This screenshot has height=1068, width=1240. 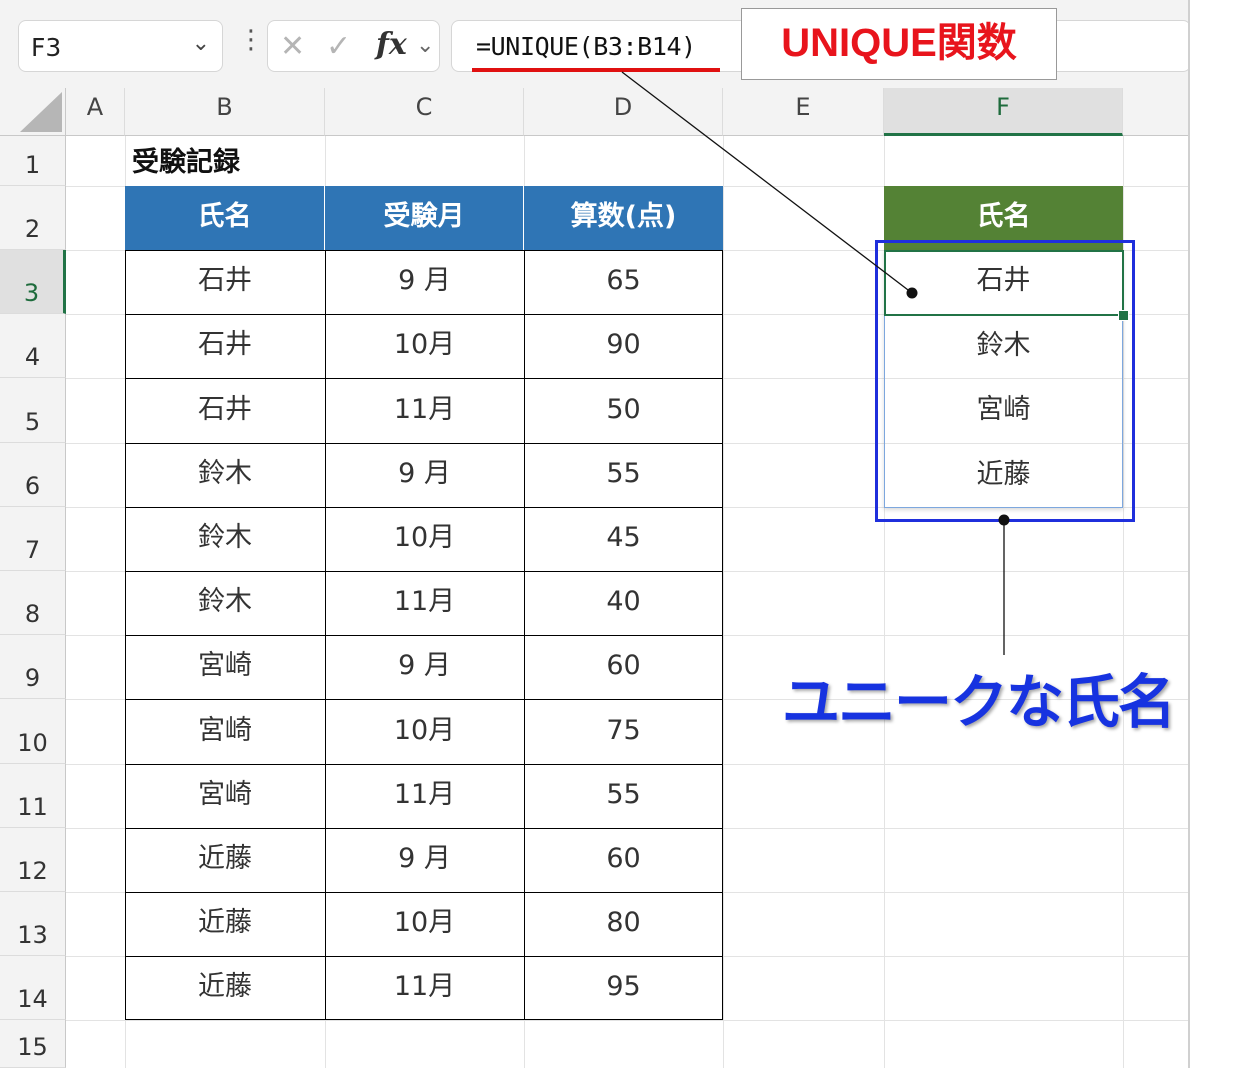 What do you see at coordinates (33, 1044) in the screenshot?
I see `row-header-15: 15` at bounding box center [33, 1044].